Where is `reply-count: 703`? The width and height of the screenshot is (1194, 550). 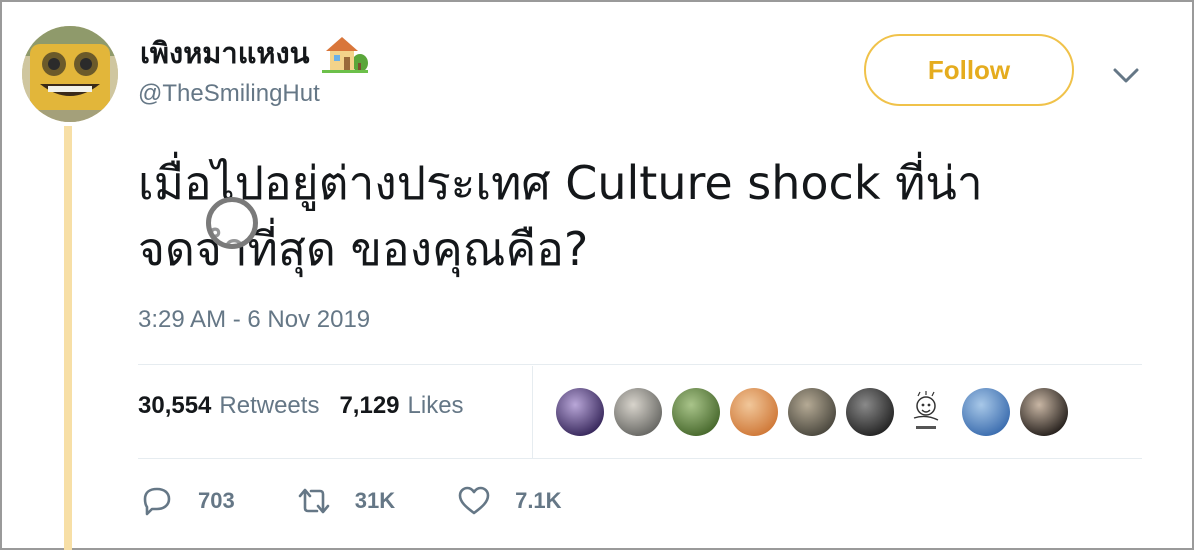 reply-count: 703 is located at coordinates (216, 500).